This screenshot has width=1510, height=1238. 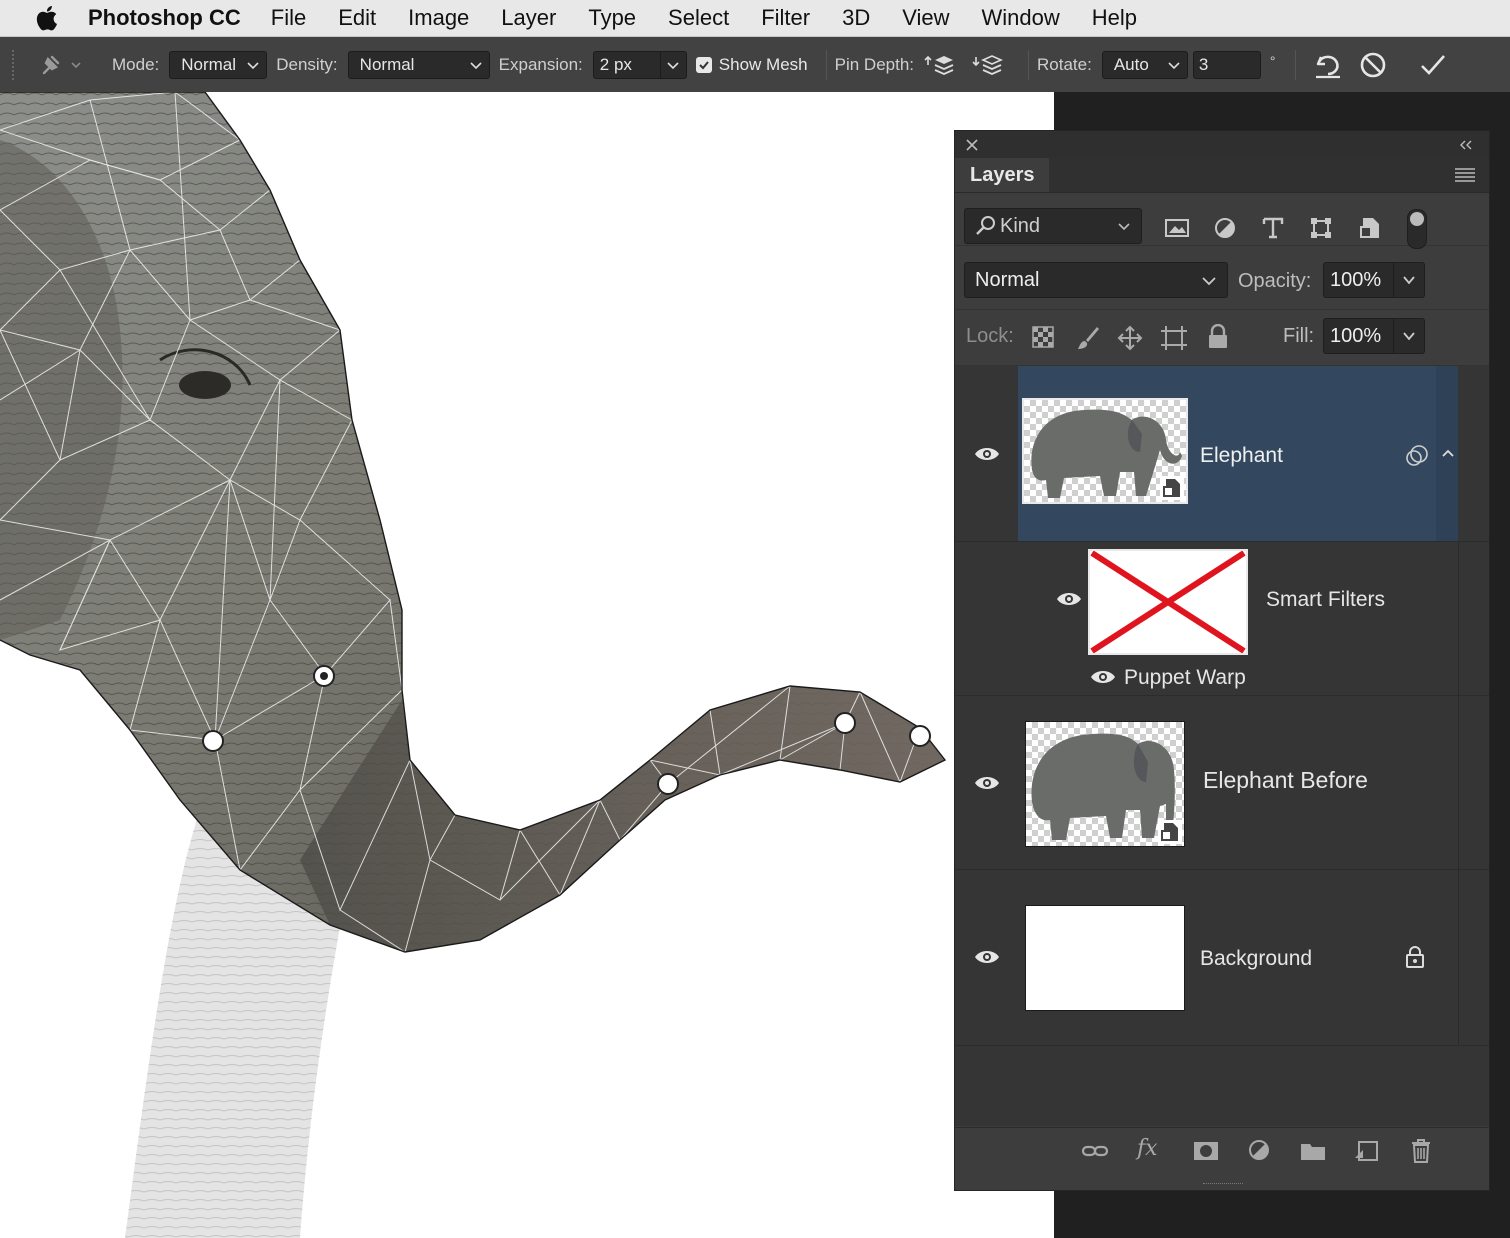 I want to click on pin-depth-backward-icon, so click(x=989, y=65).